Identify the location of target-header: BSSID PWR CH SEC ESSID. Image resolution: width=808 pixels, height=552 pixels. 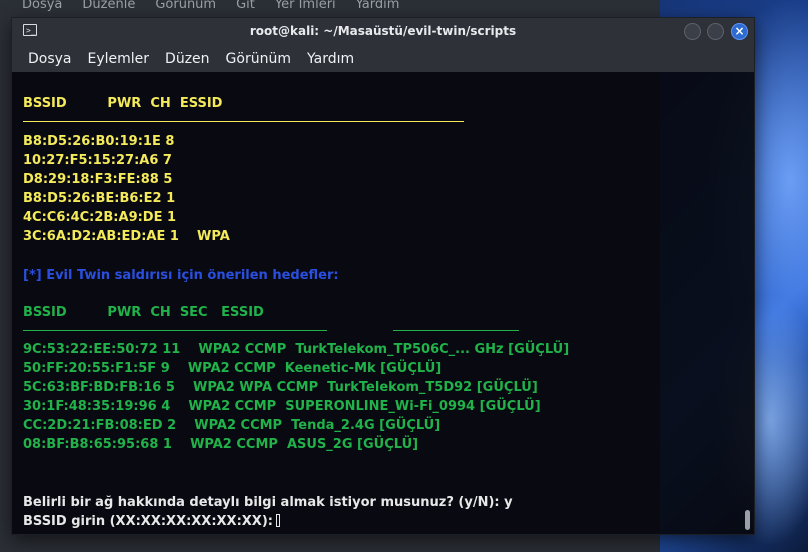
(143, 312).